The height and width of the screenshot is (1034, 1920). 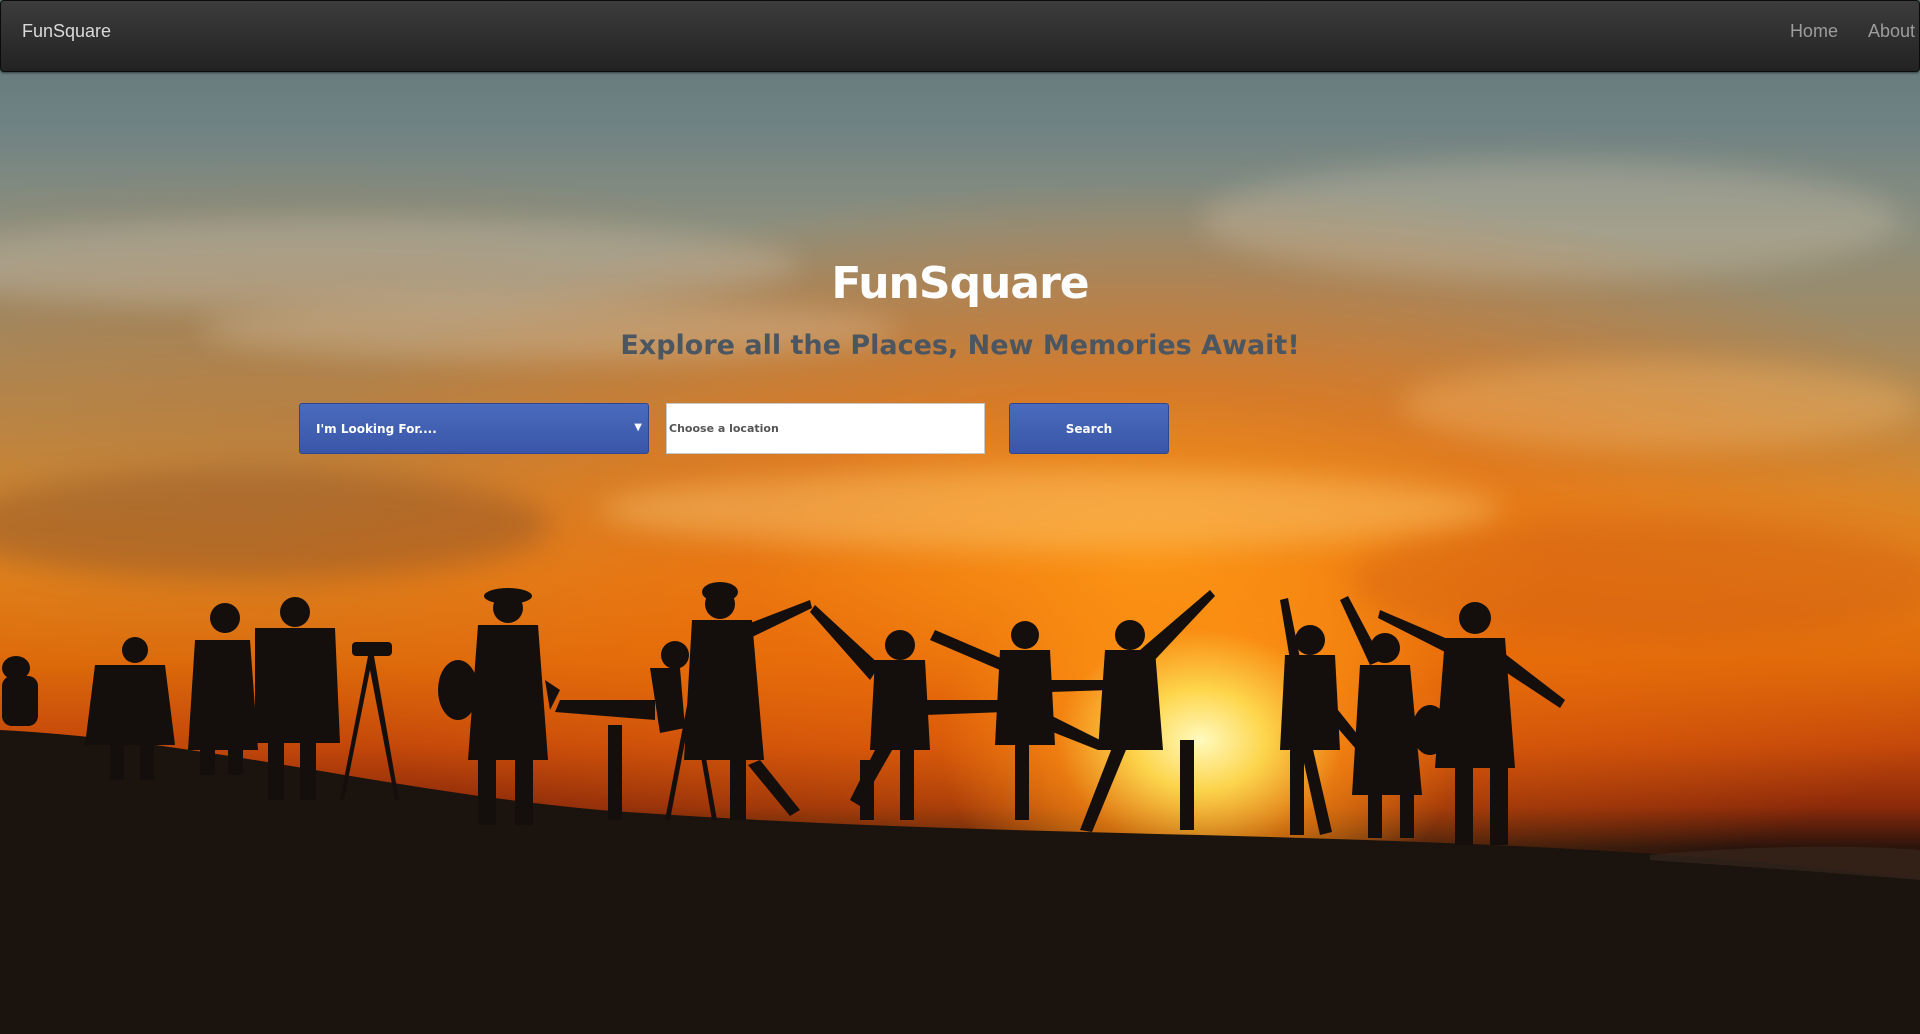 I want to click on search-form: I'm Looking For.... ▼ Search, so click(x=960, y=428).